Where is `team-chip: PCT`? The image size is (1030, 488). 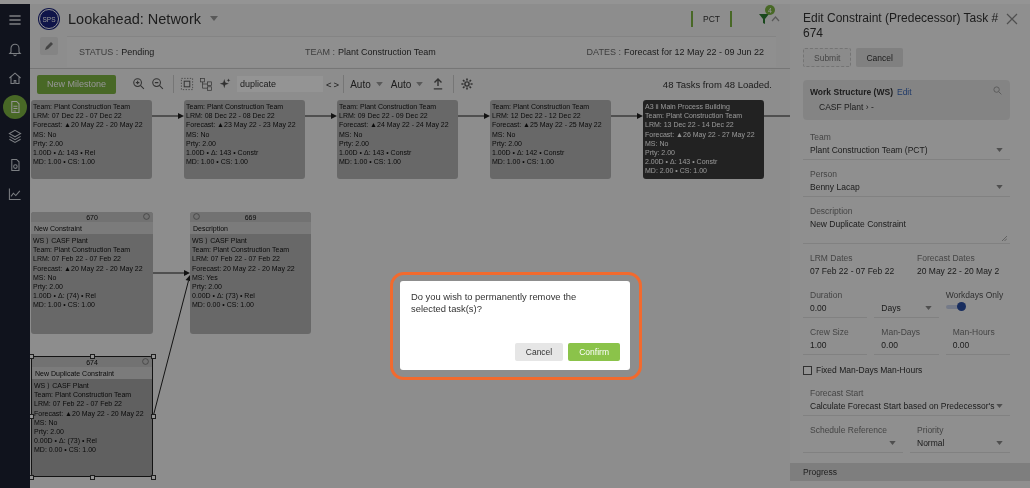
team-chip: PCT is located at coordinates (711, 19).